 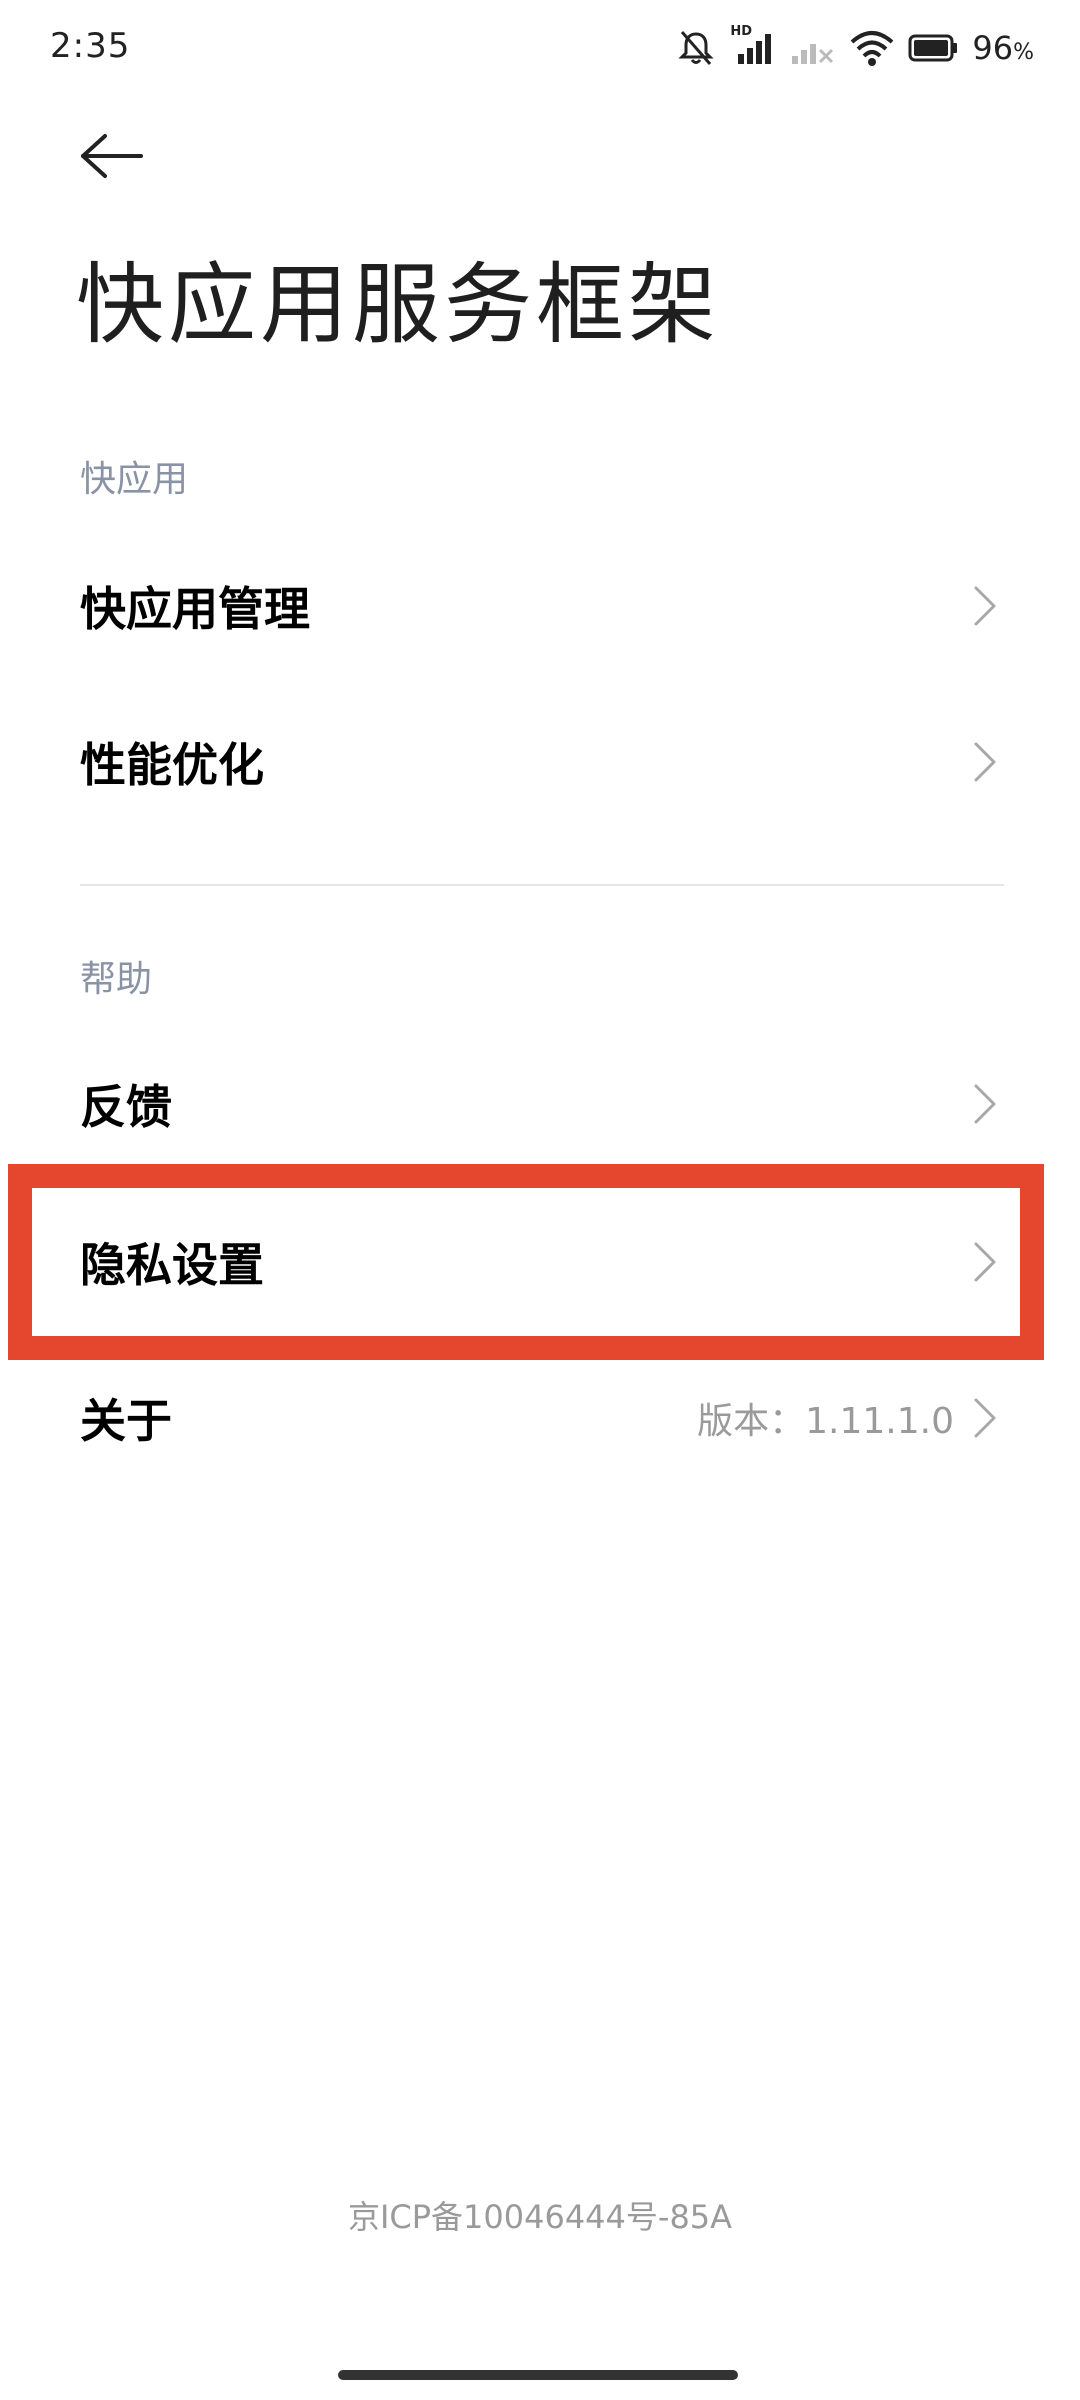 I want to click on arrow-left-icon, so click(x=112, y=158).